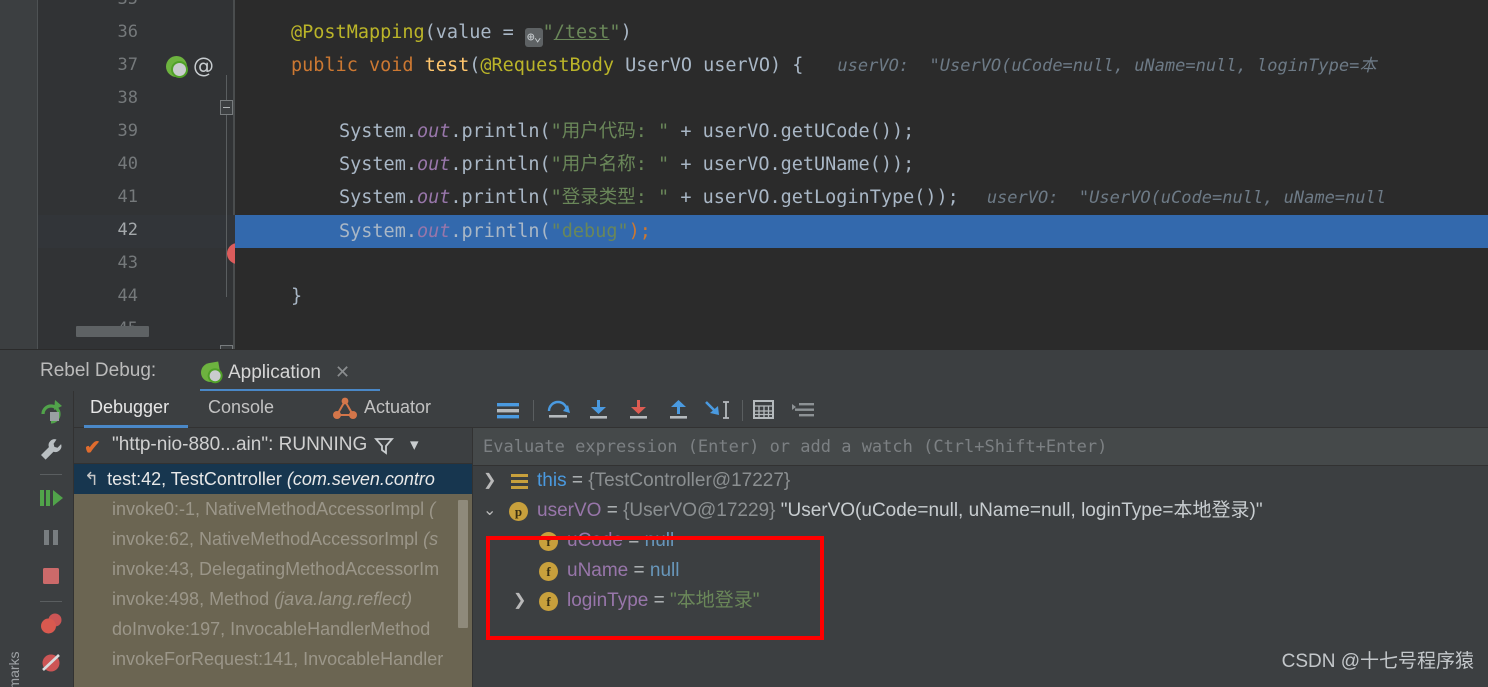 Image resolution: width=1488 pixels, height=687 pixels. What do you see at coordinates (599, 412) in the screenshot?
I see `step-into-icon` at bounding box center [599, 412].